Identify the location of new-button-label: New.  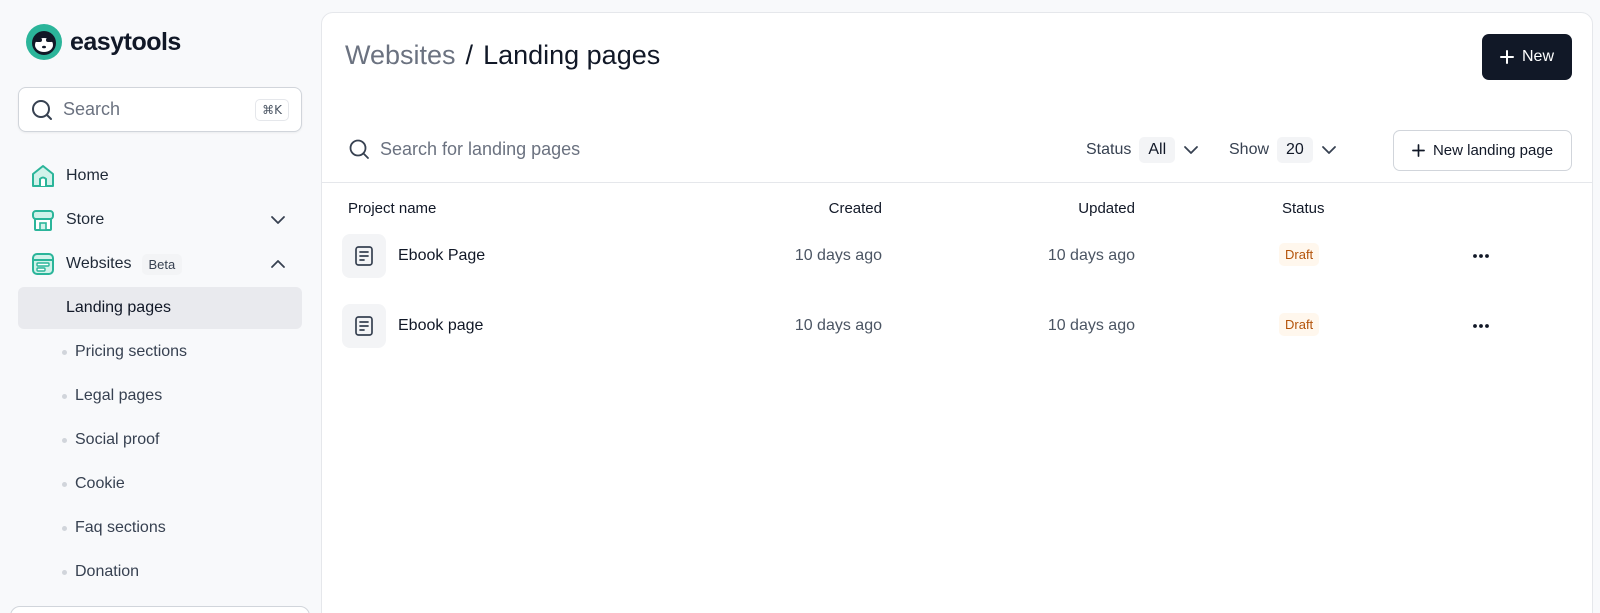
(1537, 56).